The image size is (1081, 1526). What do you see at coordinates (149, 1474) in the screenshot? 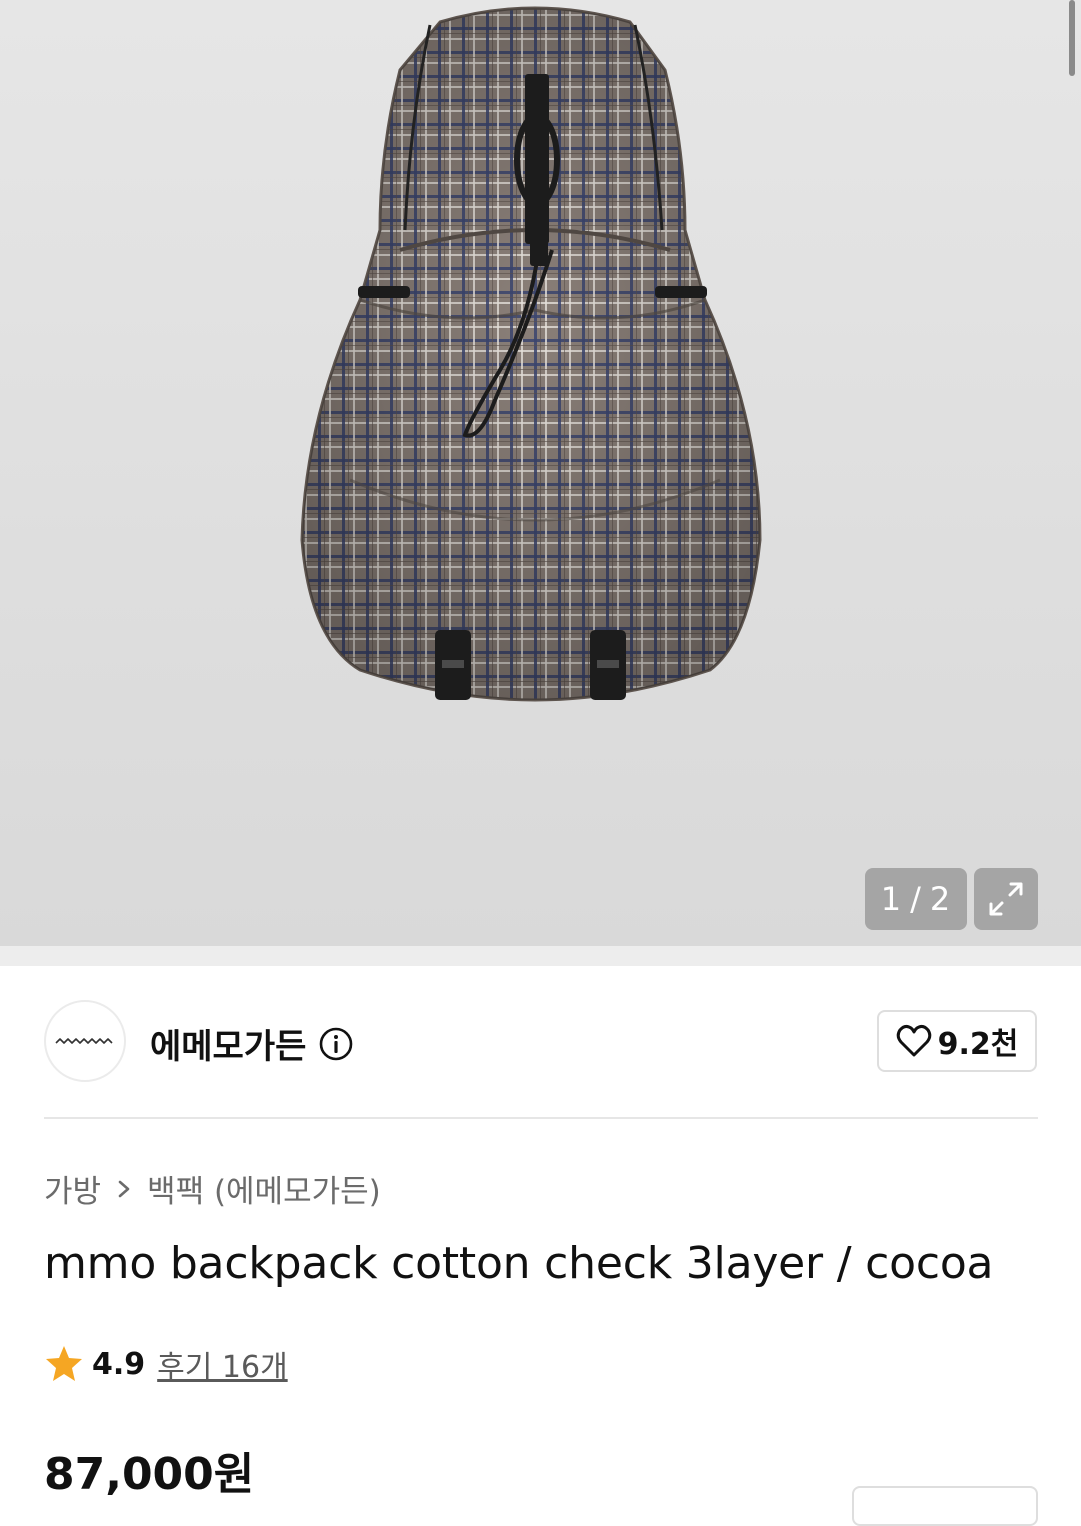
I see `product-price: 87,000원` at bounding box center [149, 1474].